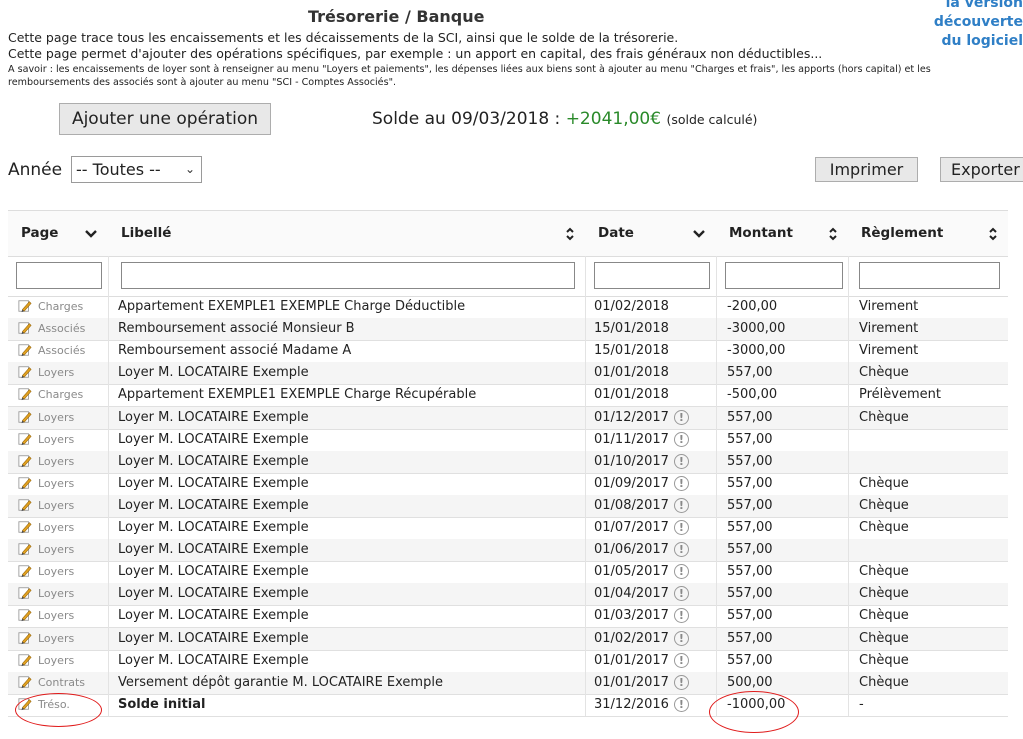 The height and width of the screenshot is (739, 1023). I want to click on column-header-date: Date, so click(657, 233).